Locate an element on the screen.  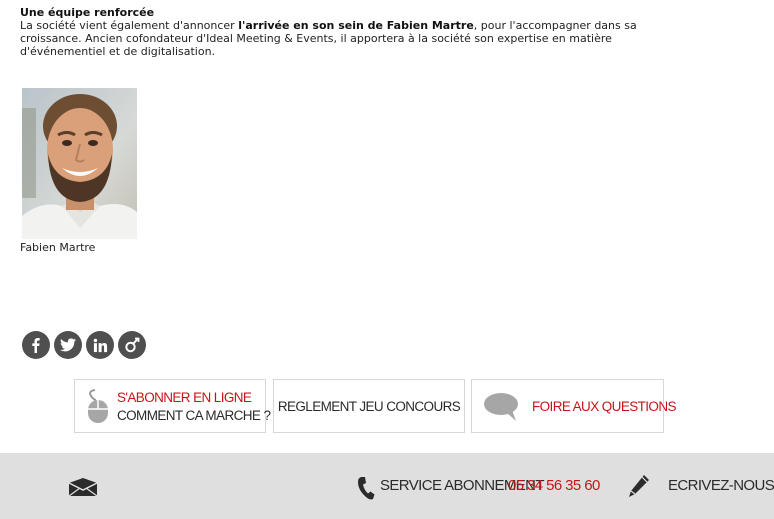
faq-card: FOIRE AUX QUESTIONS is located at coordinates (573, 406).